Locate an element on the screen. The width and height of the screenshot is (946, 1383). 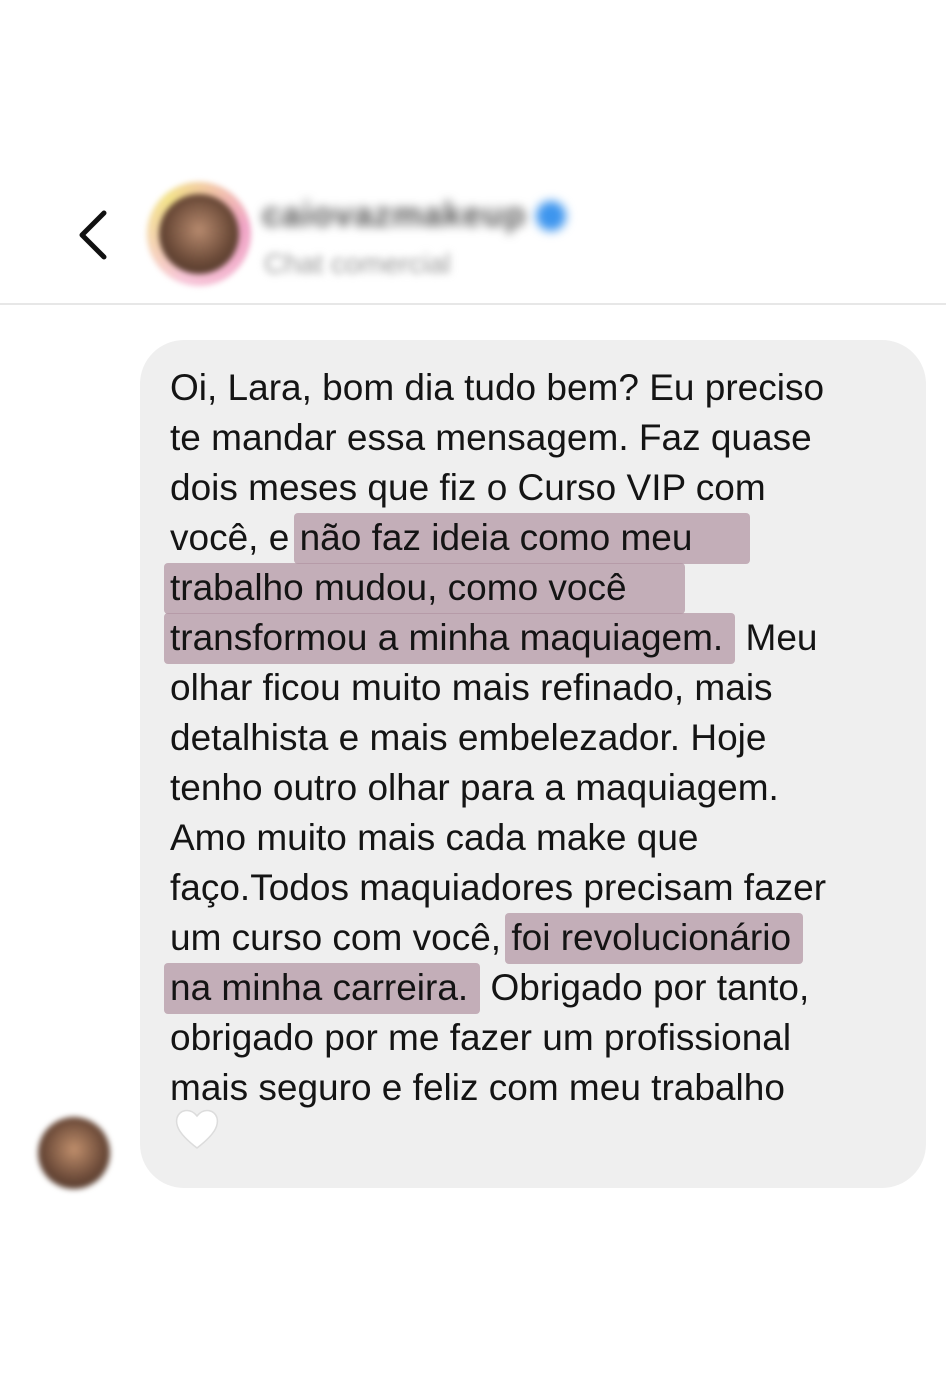
highlighted-text: foi revolucionário is located at coordinates (654, 938).